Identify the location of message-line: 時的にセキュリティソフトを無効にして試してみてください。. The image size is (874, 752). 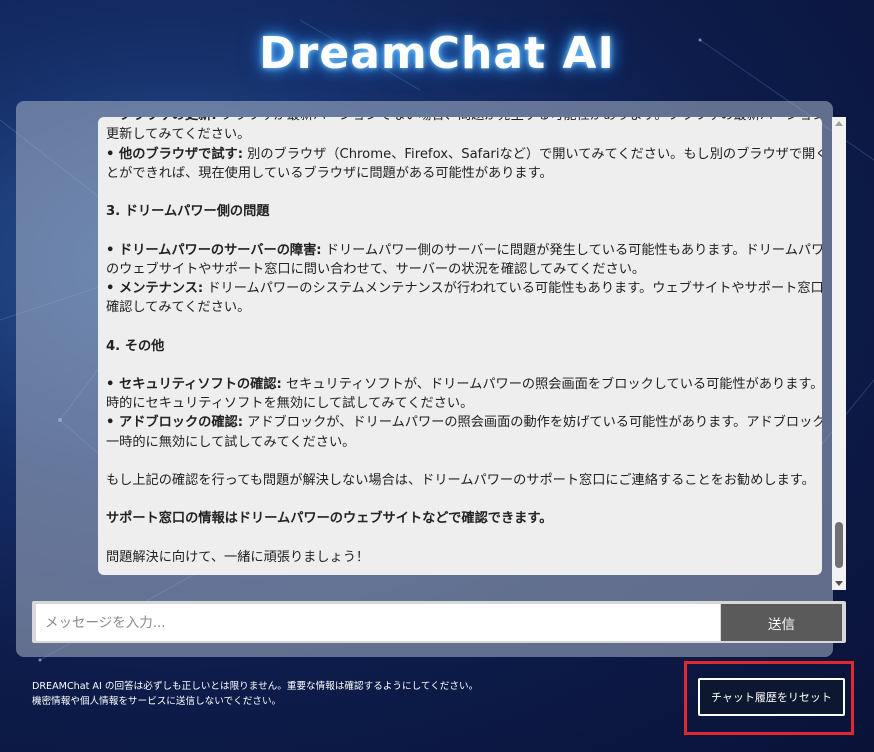
(460, 403).